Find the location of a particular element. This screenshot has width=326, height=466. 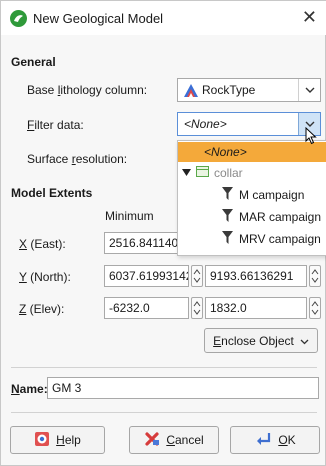

cancel-button: Cancel is located at coordinates (174, 440).